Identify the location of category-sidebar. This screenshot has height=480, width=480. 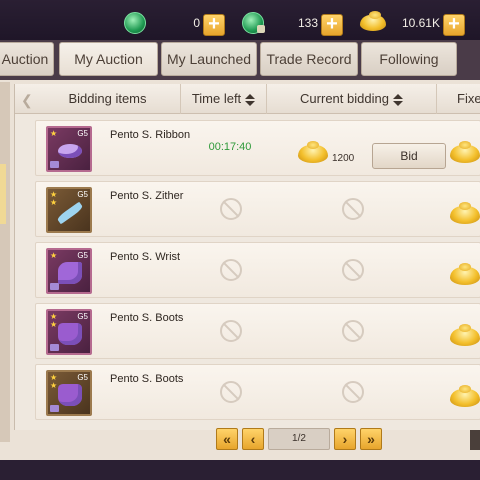
(5, 262).